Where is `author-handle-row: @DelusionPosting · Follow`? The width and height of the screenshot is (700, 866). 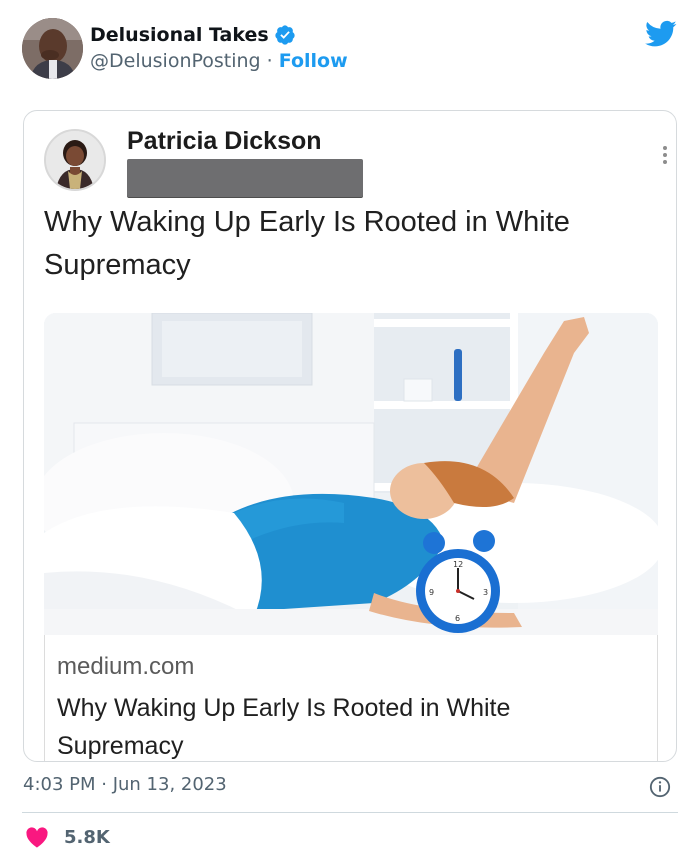
author-handle-row: @DelusionPosting · Follow is located at coordinates (219, 61).